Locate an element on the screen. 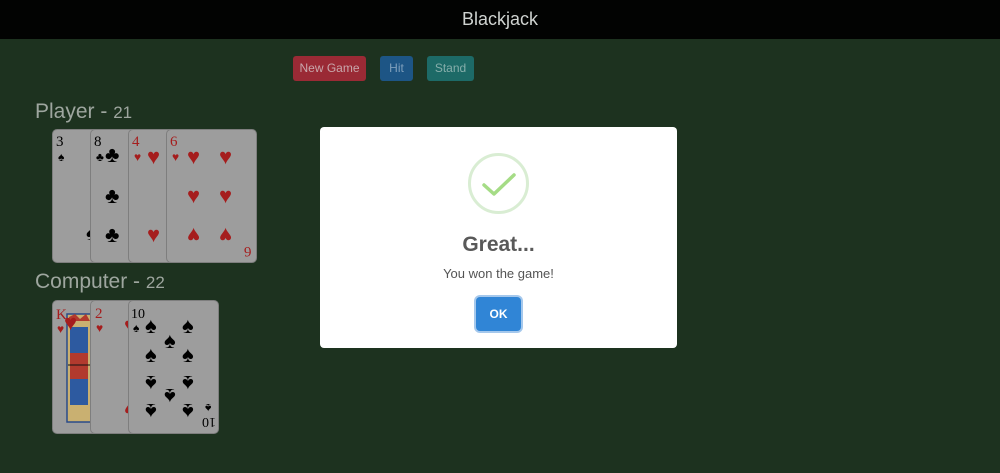 The image size is (1000, 473). dialog-message: You won the game! is located at coordinates (498, 273).